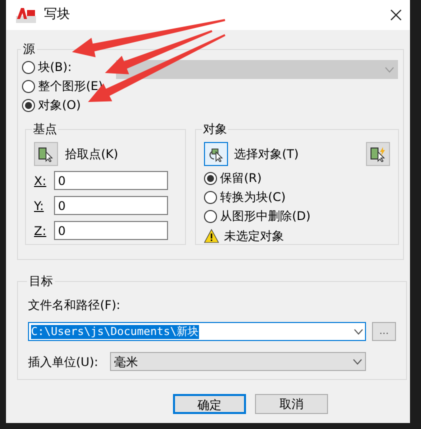 The image size is (421, 429). I want to click on objects-radio: 保留(R), so click(297, 178).